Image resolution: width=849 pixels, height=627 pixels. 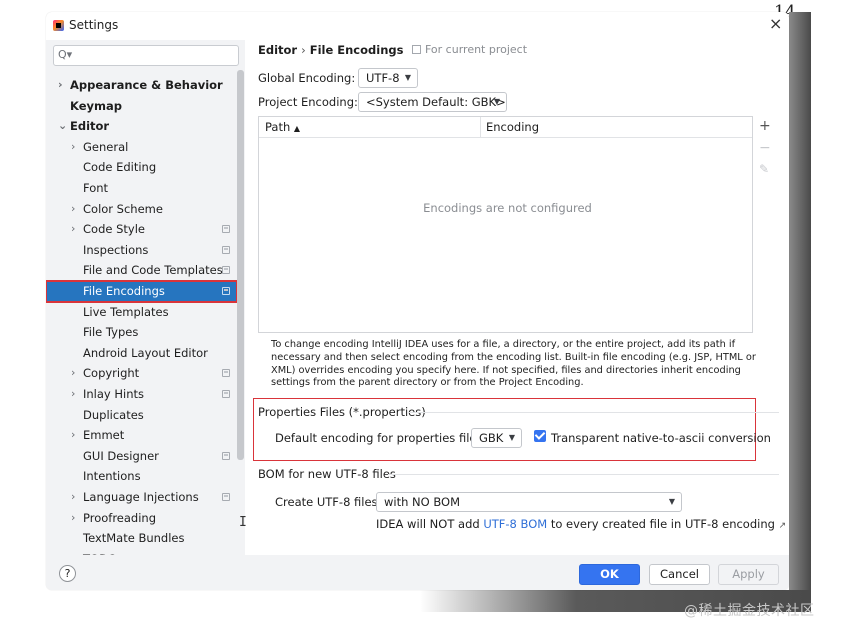 What do you see at coordinates (94, 25) in the screenshot?
I see `window-title: Settings` at bounding box center [94, 25].